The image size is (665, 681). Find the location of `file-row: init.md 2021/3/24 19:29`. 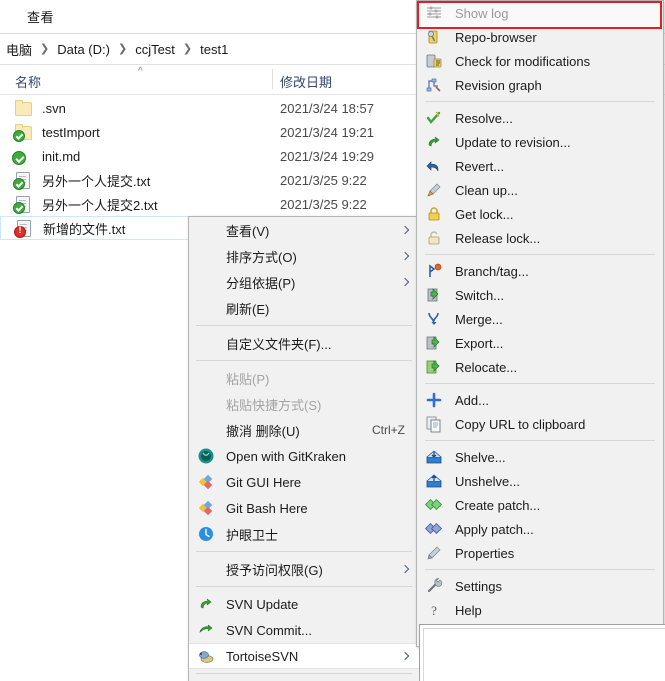

file-row: init.md 2021/3/24 19:29 is located at coordinates (210, 156).